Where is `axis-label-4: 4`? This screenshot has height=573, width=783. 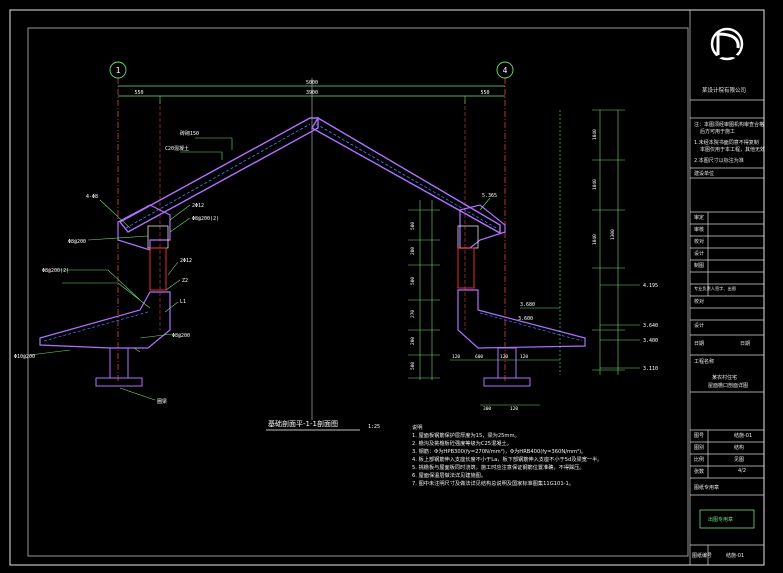
axis-label-4: 4 is located at coordinates (505, 70).